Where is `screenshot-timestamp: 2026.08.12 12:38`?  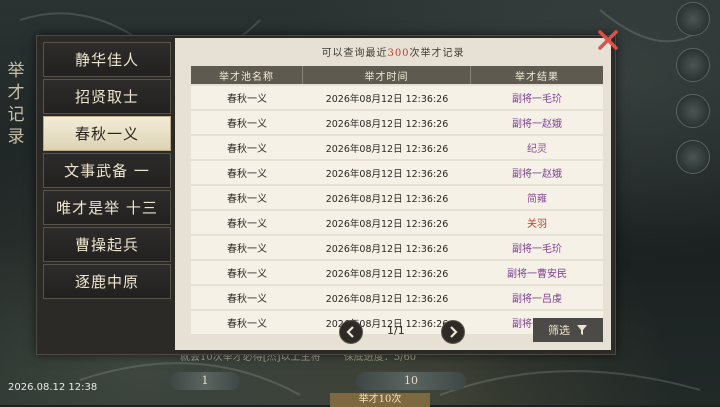
screenshot-timestamp: 2026.08.12 12:38 is located at coordinates (53, 387).